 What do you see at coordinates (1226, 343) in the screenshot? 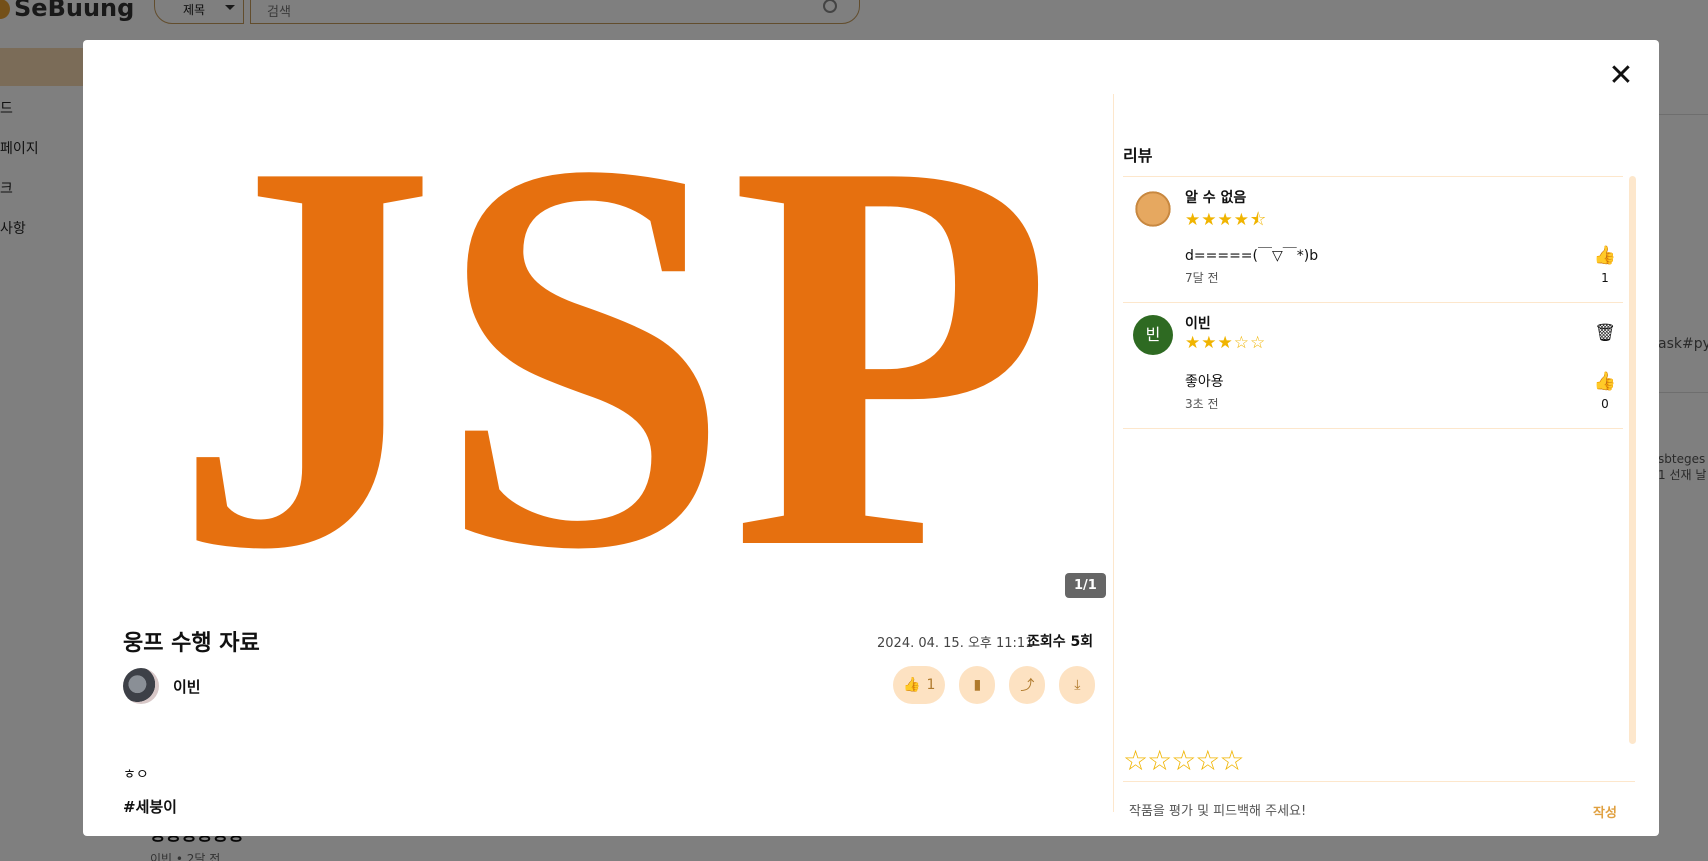
I see `review-stars: ★★★☆☆` at bounding box center [1226, 343].